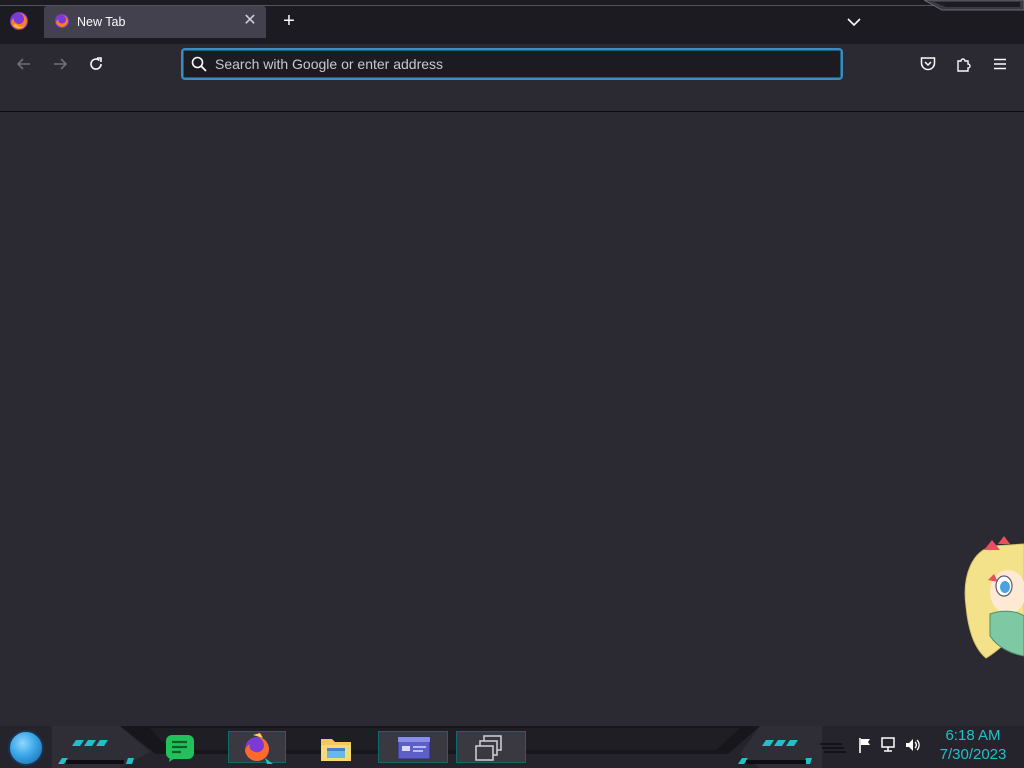  I want to click on window-icon, so click(414, 748).